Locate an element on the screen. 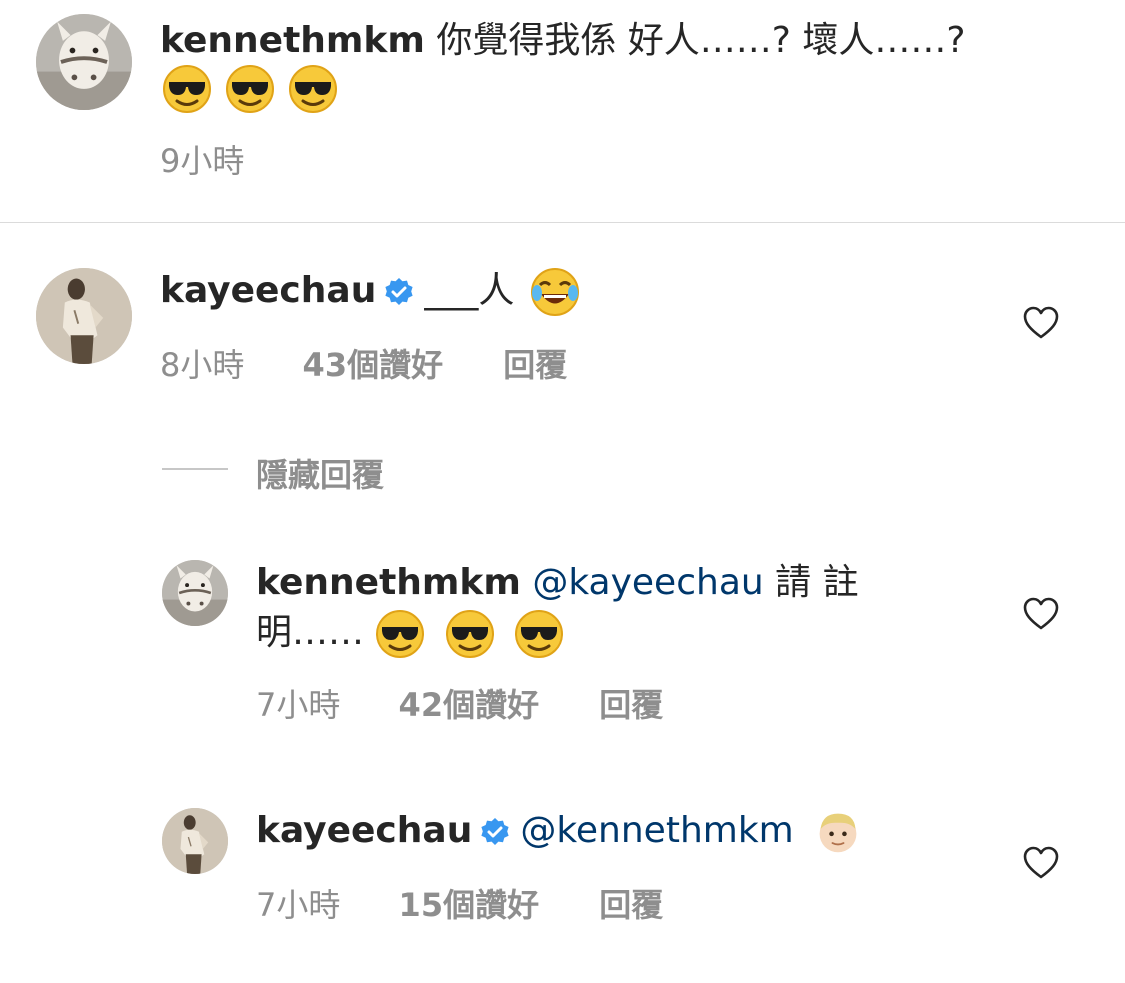 The width and height of the screenshot is (1125, 983). mention-link: @kayeechau is located at coordinates (647, 582).